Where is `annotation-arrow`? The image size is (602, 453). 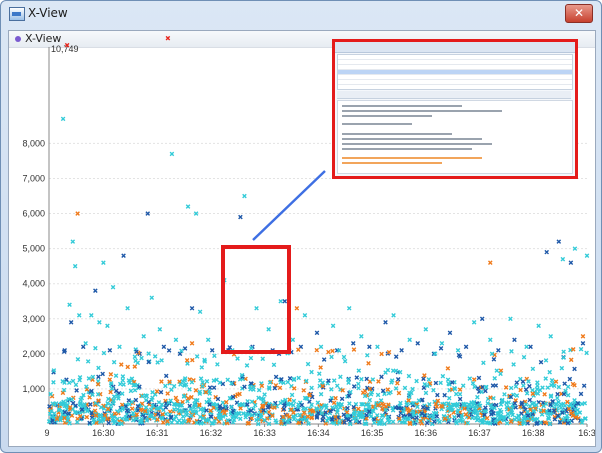
annotation-arrow is located at coordinates (289, 205).